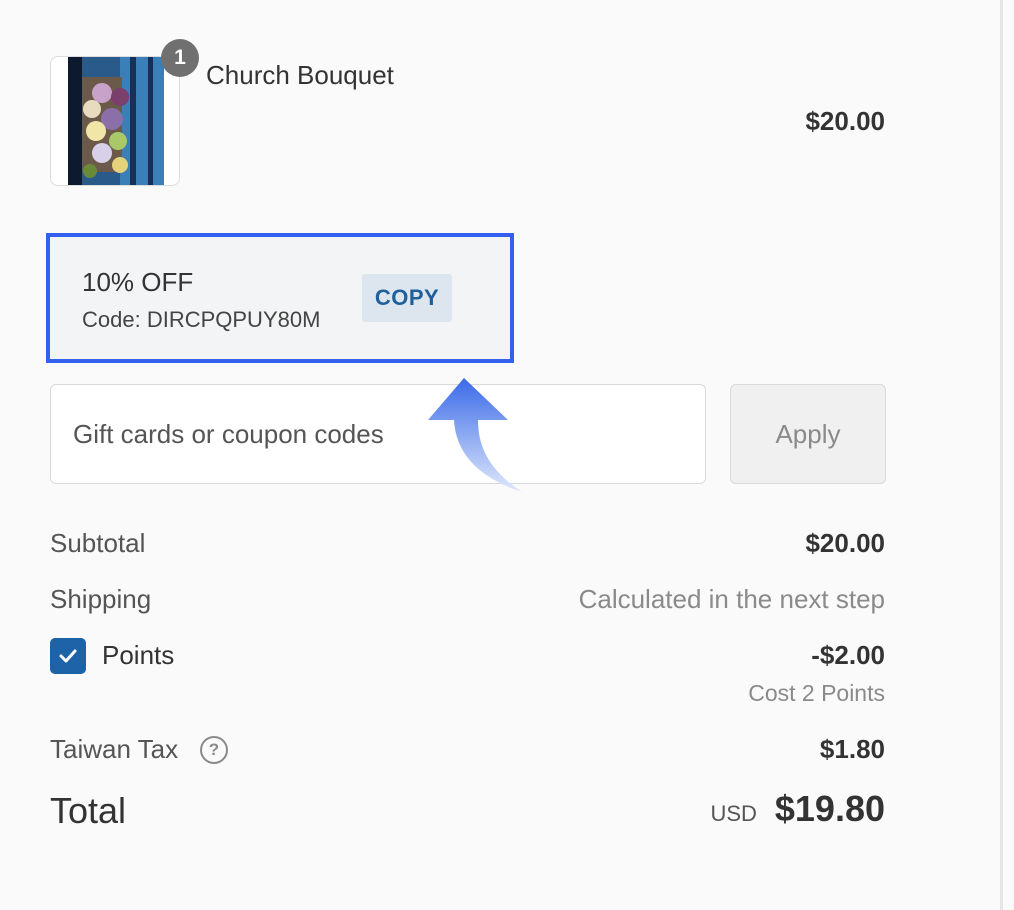  Describe the element at coordinates (201, 319) in the screenshot. I see `coupon-code: Code: DIRCPQPUY80M` at that location.